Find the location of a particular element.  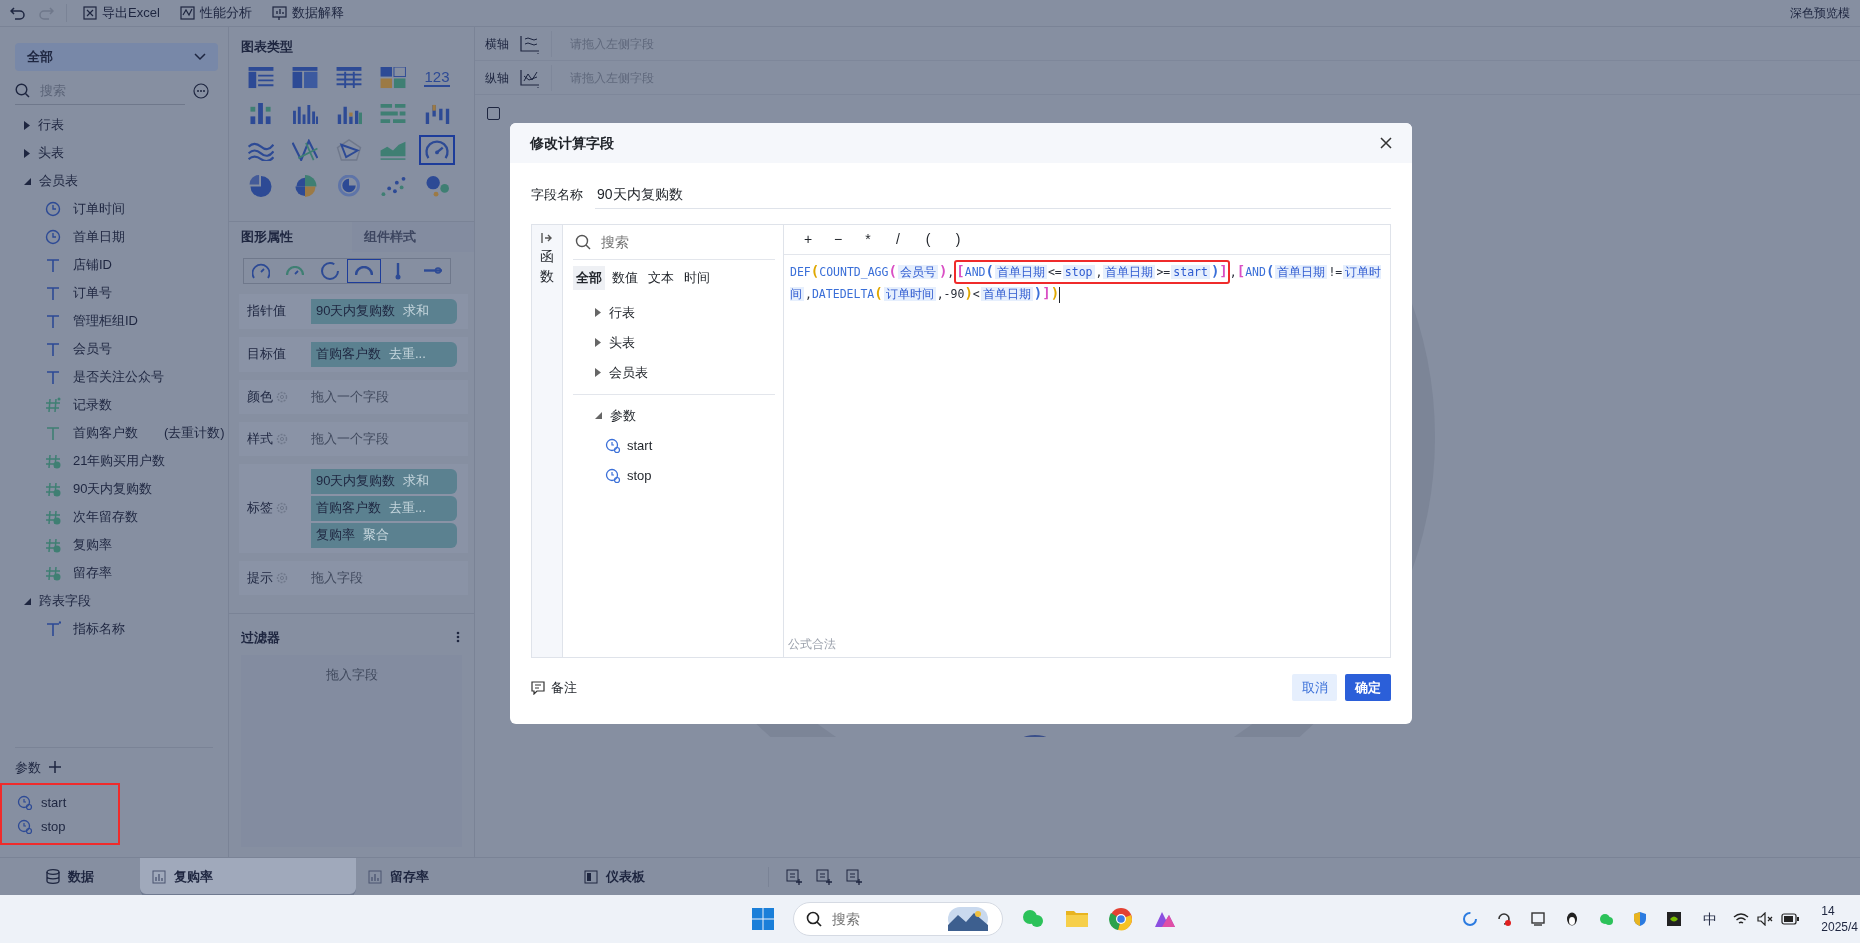

undo-icon is located at coordinates (18, 13).